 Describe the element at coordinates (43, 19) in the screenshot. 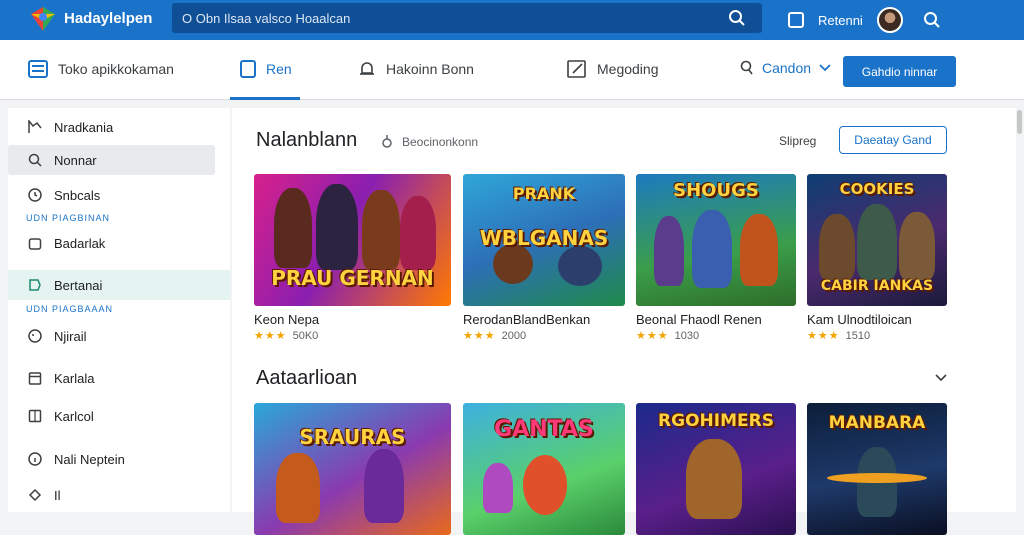

I see `app-logo-icon` at that location.